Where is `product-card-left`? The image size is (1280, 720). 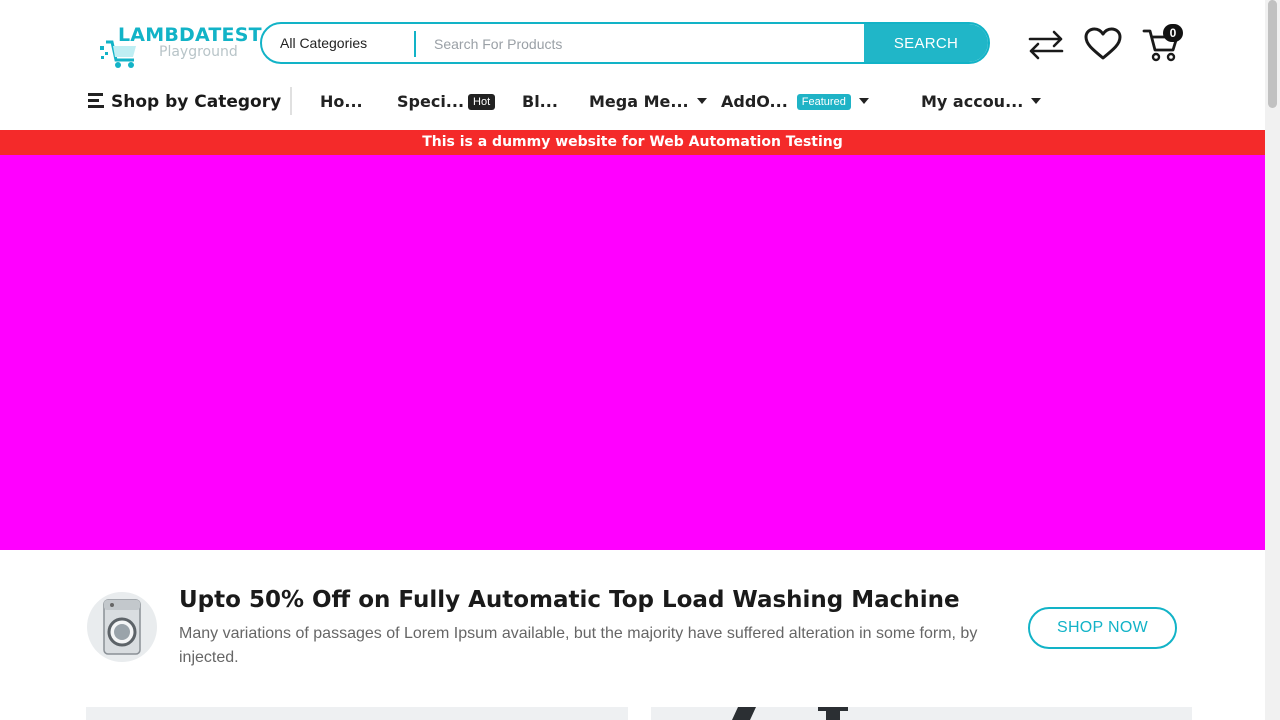
product-card-left is located at coordinates (357, 713).